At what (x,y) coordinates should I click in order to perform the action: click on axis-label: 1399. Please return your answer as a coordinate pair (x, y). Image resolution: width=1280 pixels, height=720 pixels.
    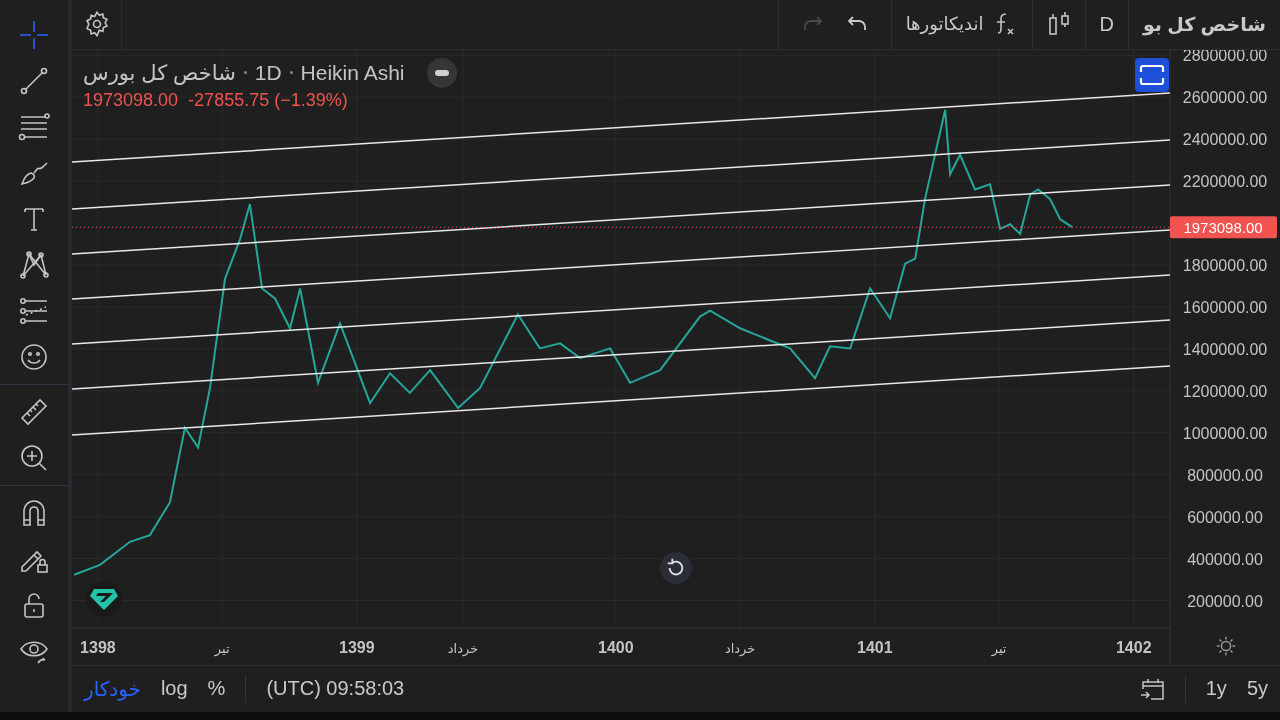
    Looking at the image, I should click on (357, 647).